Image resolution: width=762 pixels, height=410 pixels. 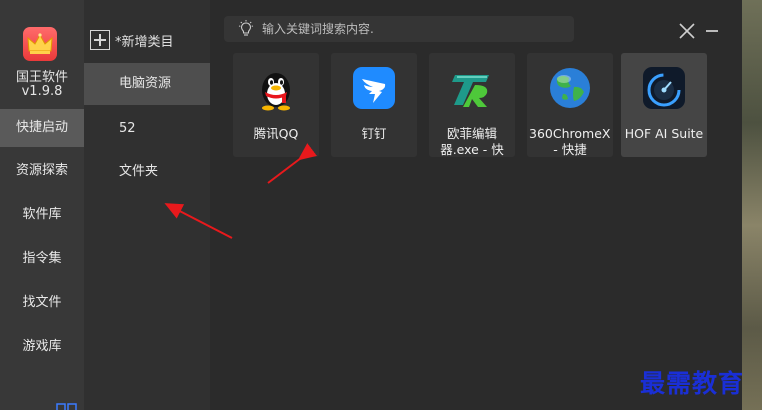 What do you see at coordinates (472, 141) in the screenshot?
I see `app-tile-label: 欧菲编辑器.exe - 快` at bounding box center [472, 141].